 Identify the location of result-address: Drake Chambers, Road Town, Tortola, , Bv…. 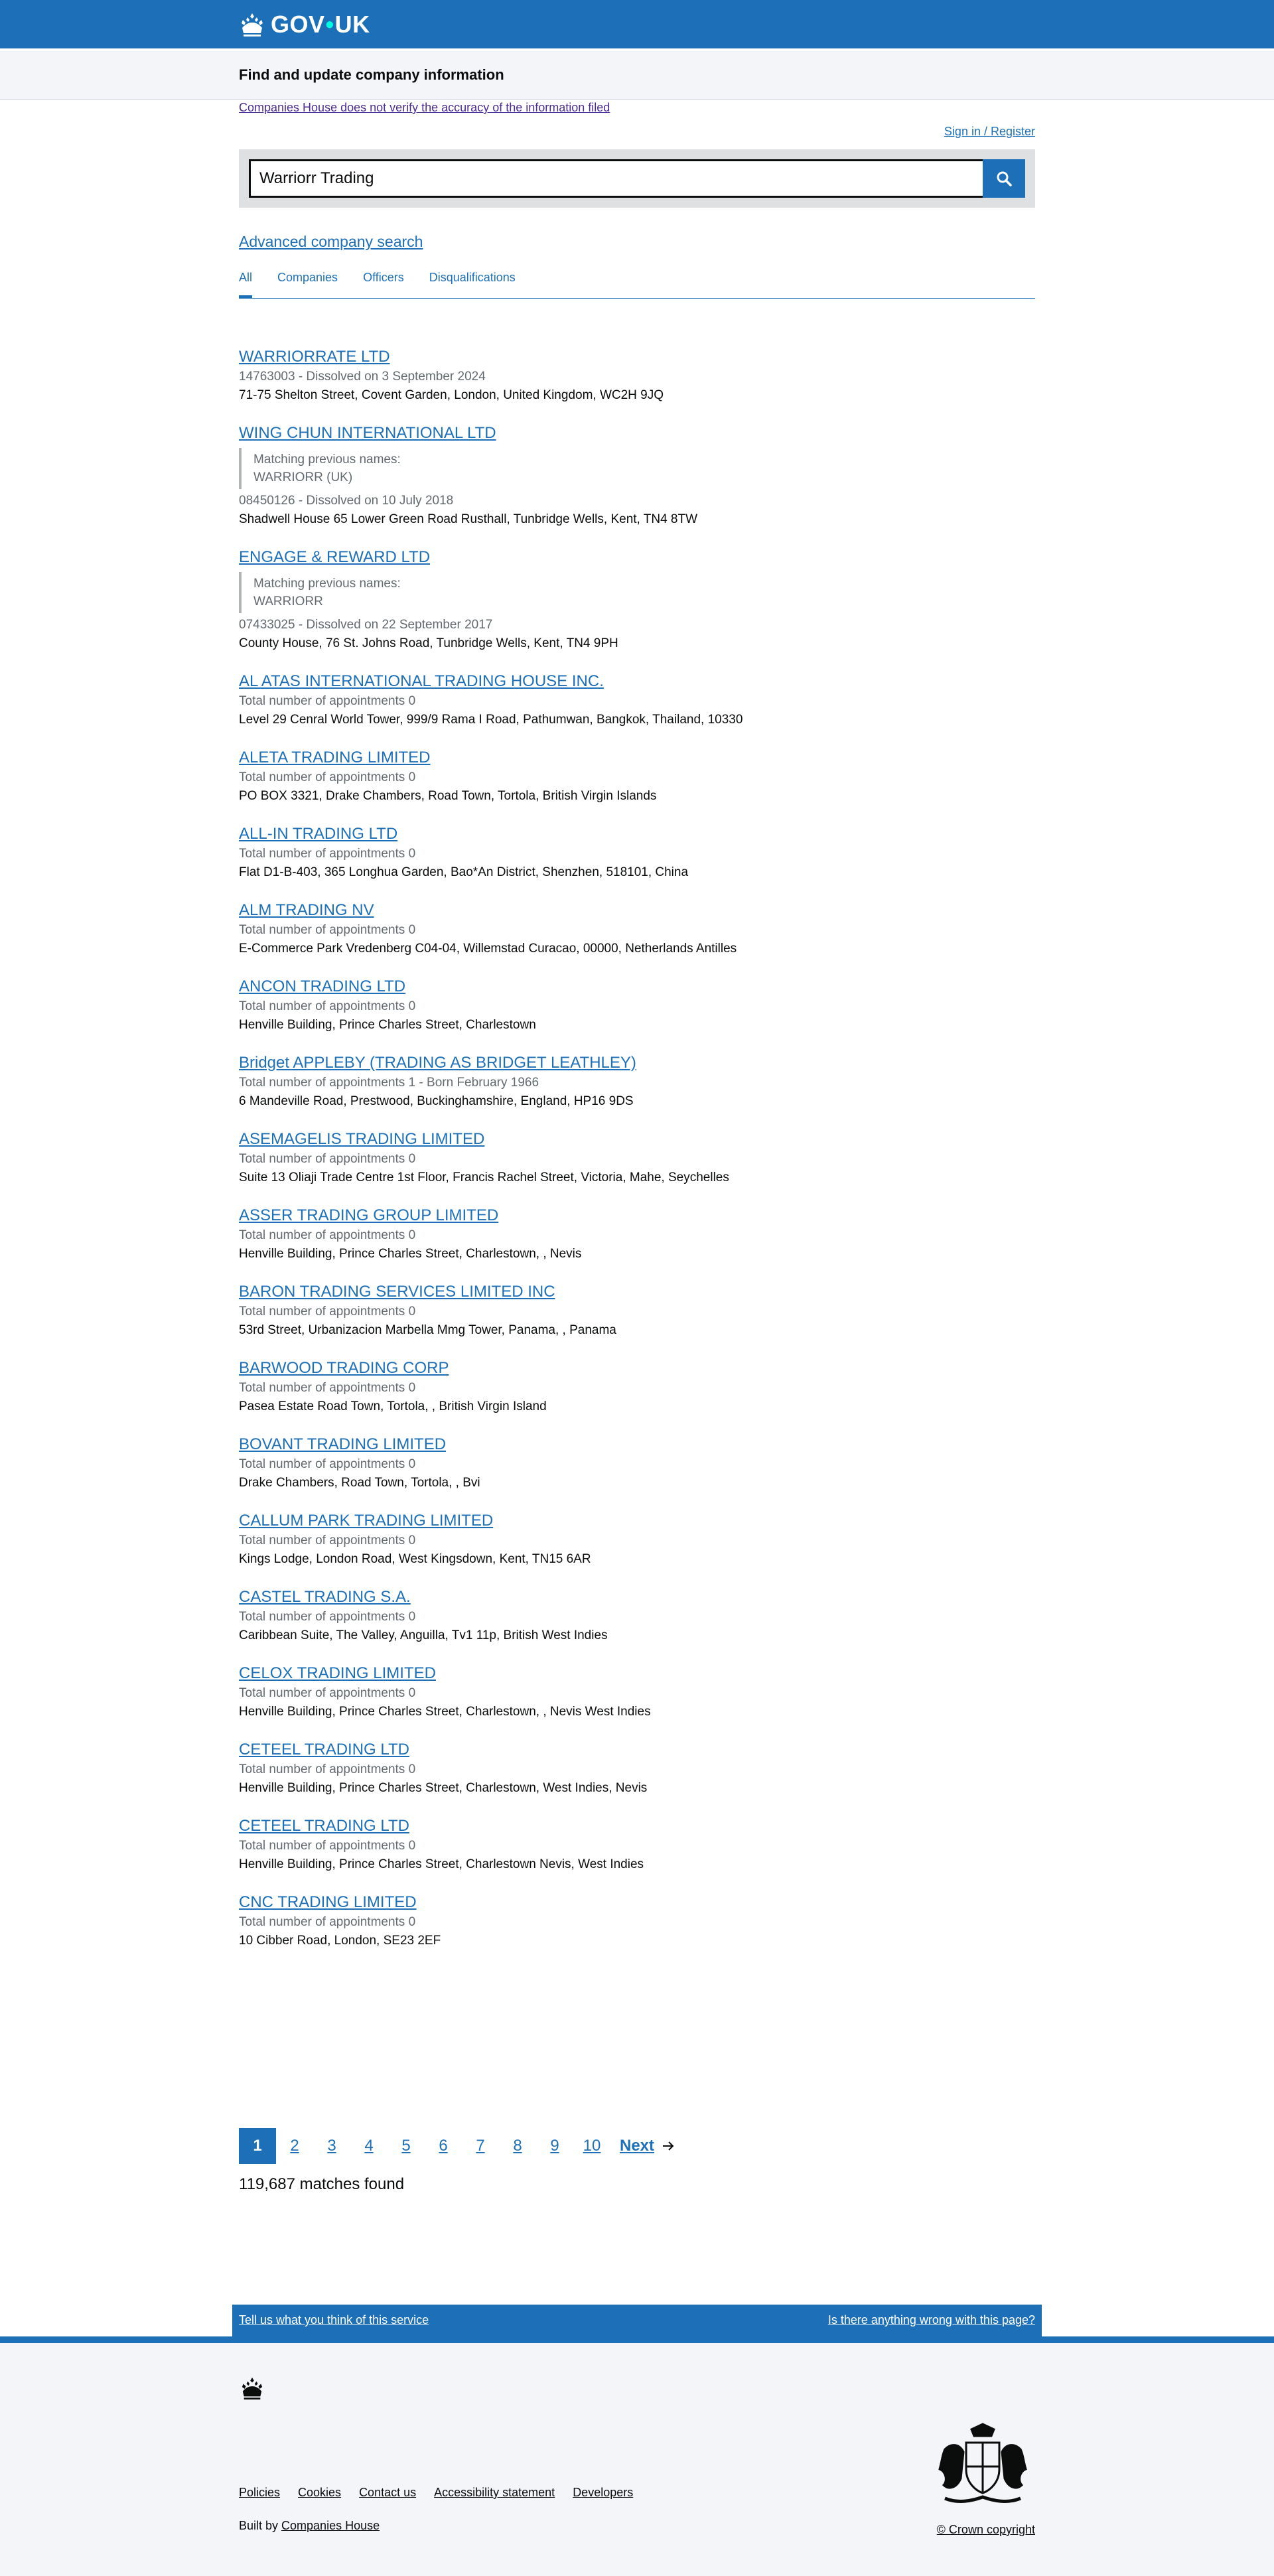
(360, 1483).